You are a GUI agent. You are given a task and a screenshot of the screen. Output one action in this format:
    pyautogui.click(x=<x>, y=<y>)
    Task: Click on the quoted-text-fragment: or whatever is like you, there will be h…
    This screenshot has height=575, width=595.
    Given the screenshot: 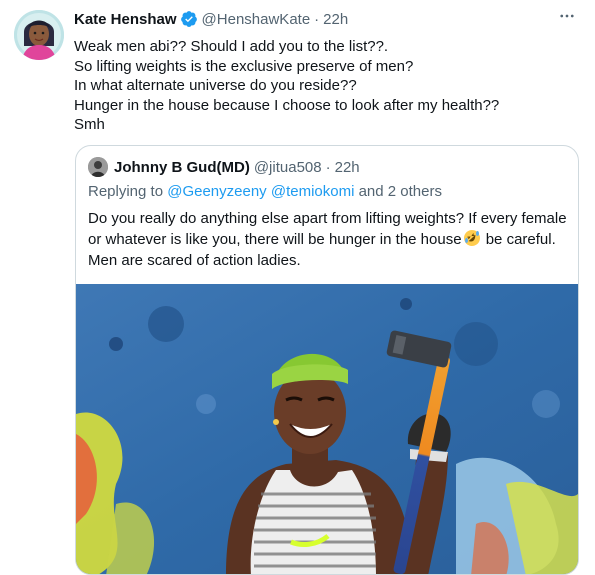 What is the action you would take?
    pyautogui.click(x=275, y=239)
    